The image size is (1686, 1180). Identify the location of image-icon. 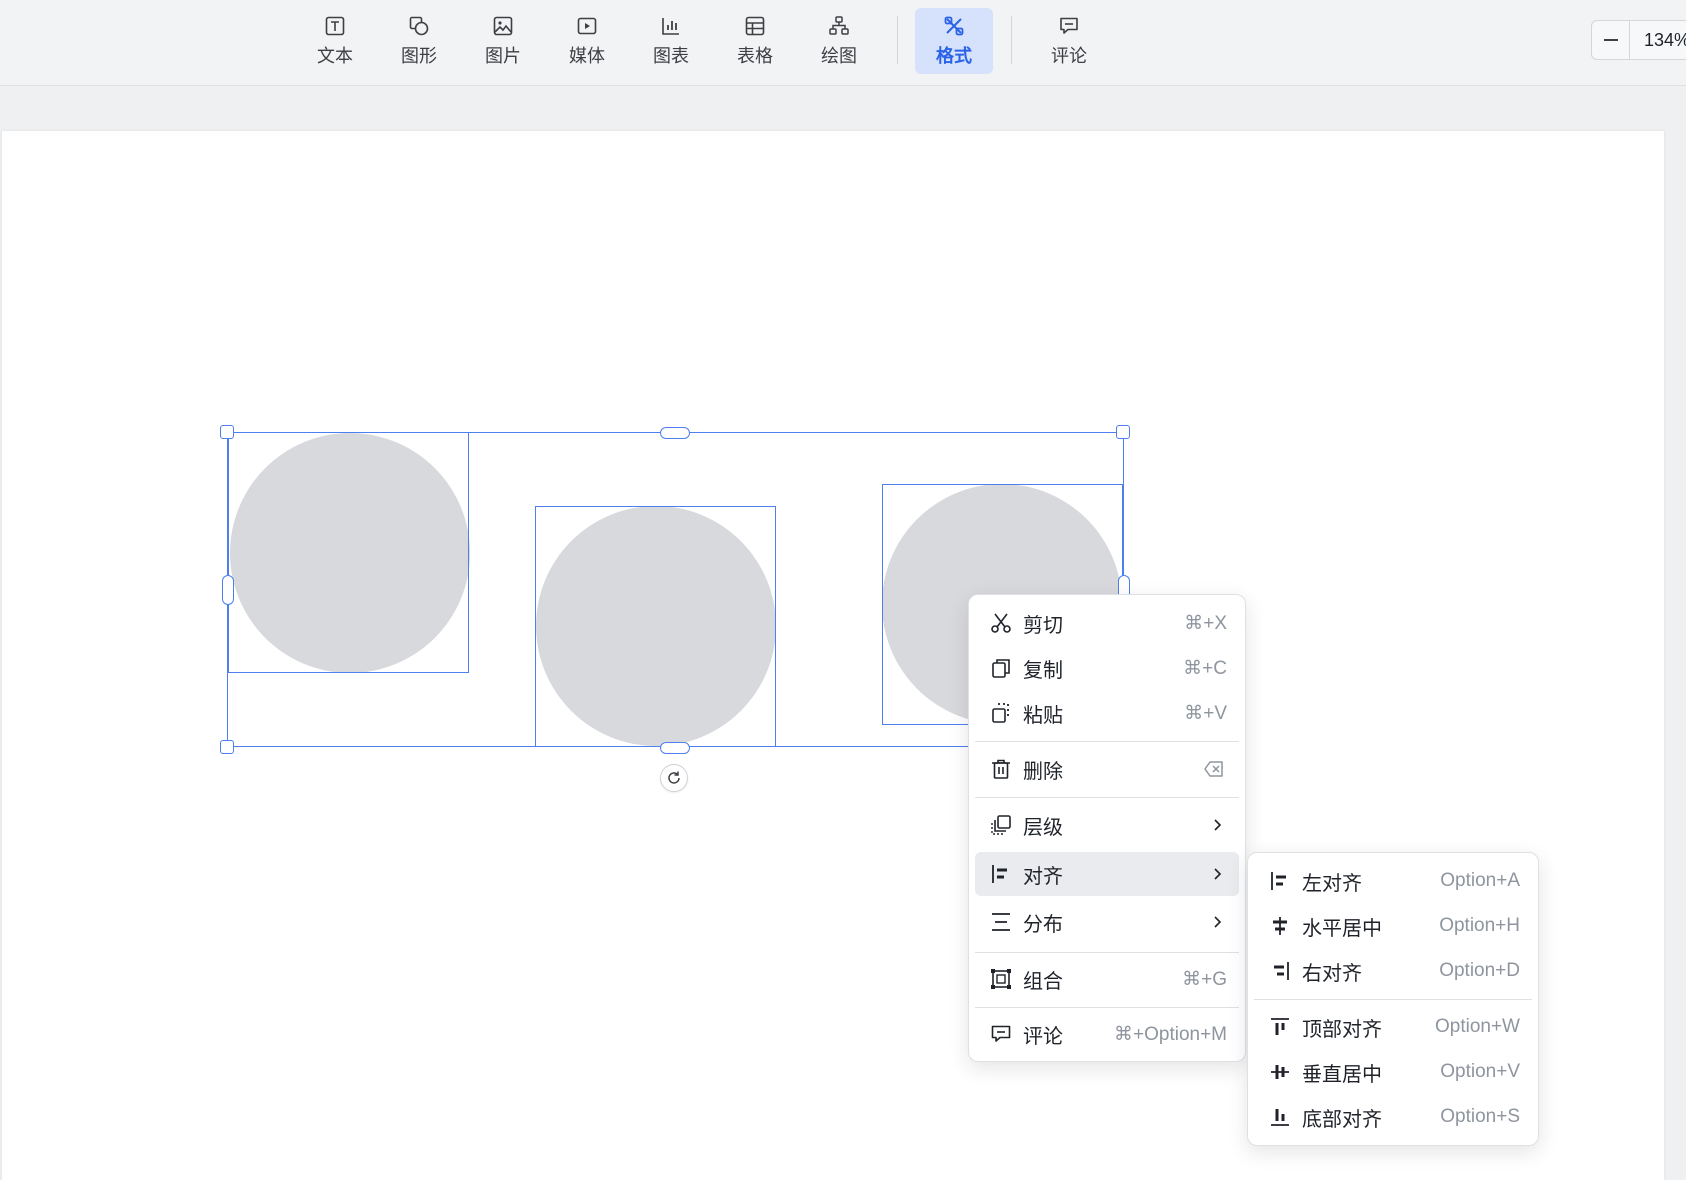
(503, 26).